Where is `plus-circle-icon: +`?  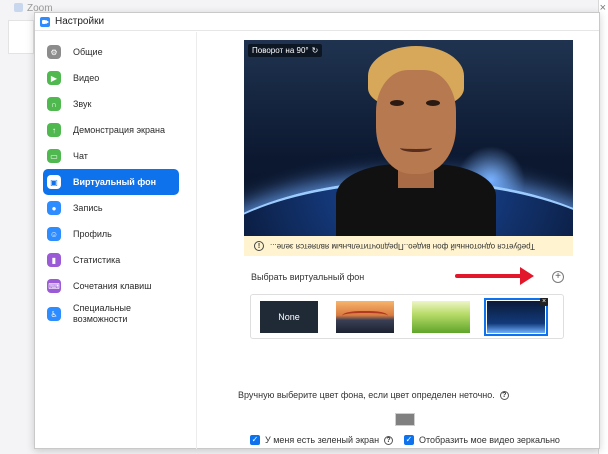 plus-circle-icon: + is located at coordinates (558, 277).